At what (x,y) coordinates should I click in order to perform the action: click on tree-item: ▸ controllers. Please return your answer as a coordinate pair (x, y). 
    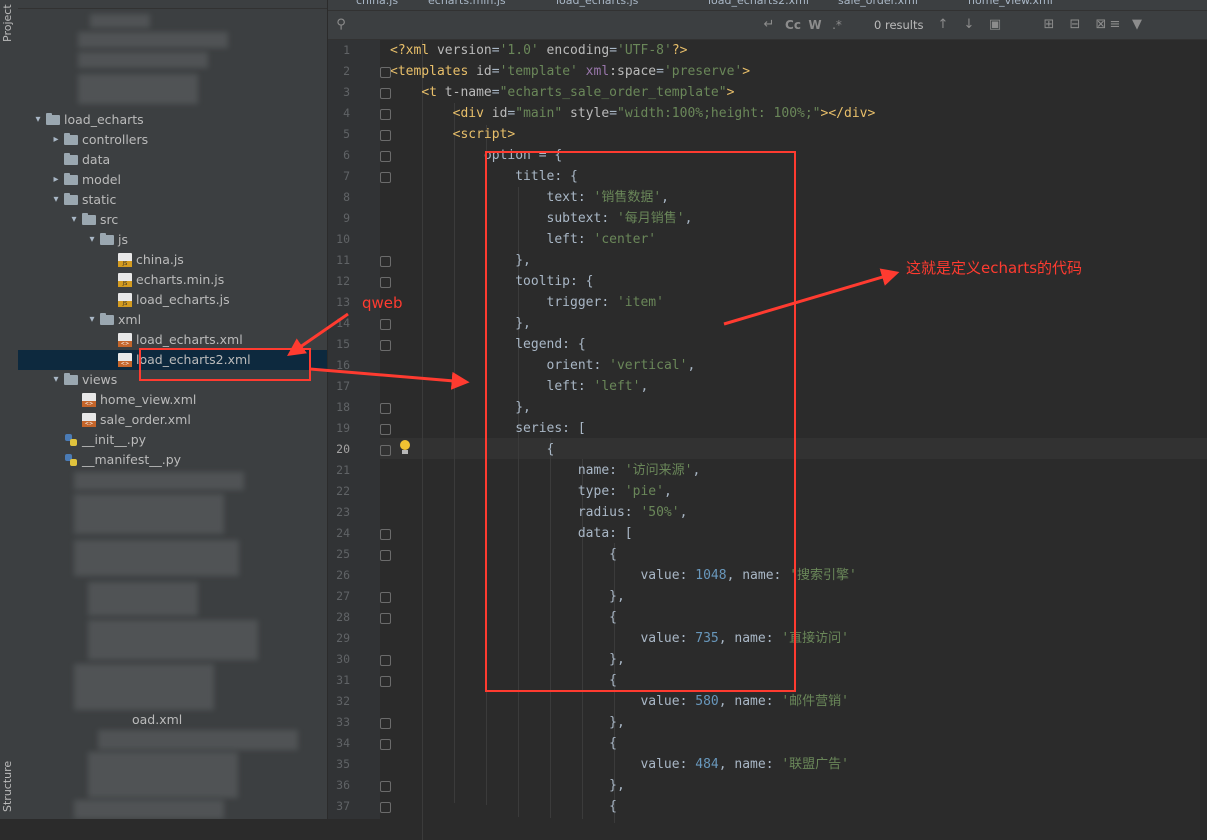
    Looking at the image, I should click on (172, 140).